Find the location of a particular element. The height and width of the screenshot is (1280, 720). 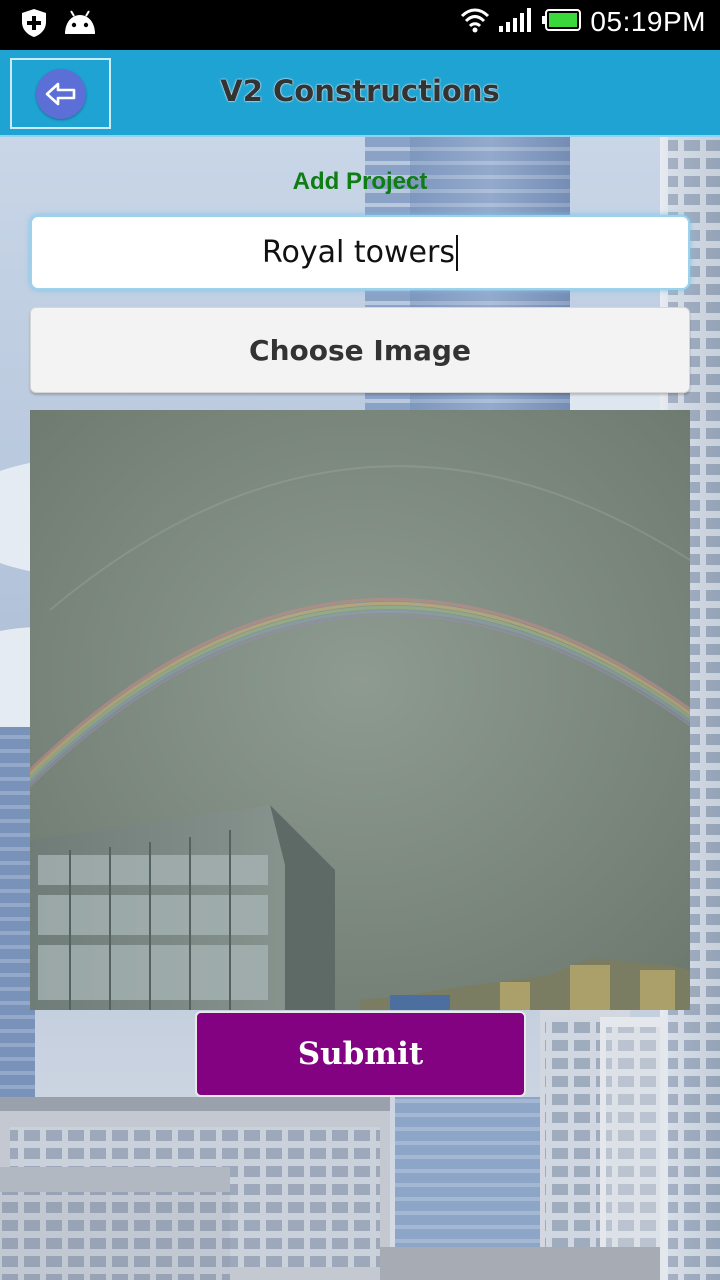

app-bar: V2 Constructions is located at coordinates (360, 93).